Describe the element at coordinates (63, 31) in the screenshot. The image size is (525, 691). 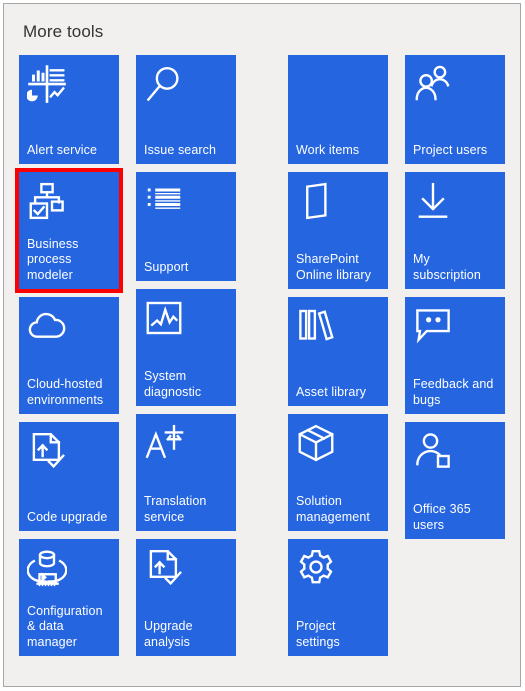
I see `page-title: More tools` at that location.